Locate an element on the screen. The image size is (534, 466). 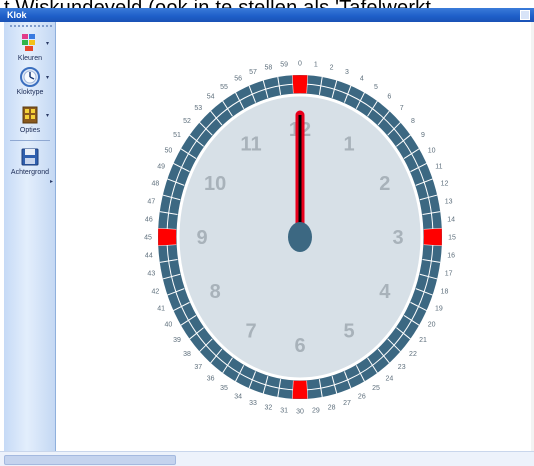
minute-number: 52 is located at coordinates (187, 121).